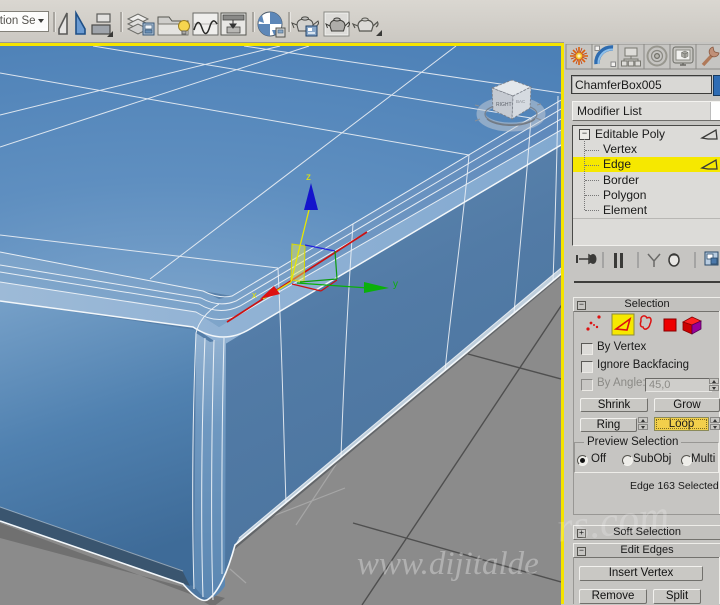  What do you see at coordinates (308, 177) in the screenshot?
I see `svg-text: z` at bounding box center [308, 177].